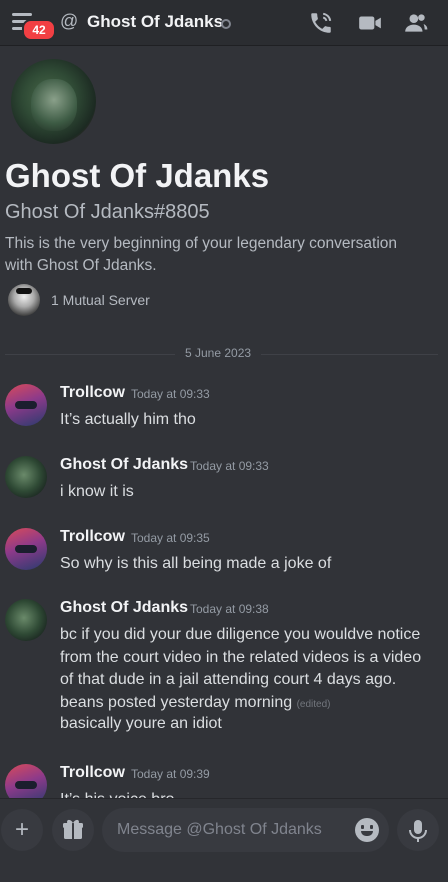 The width and height of the screenshot is (448, 882). I want to click on channel-title: Ghost Of Jdanks, so click(155, 22).